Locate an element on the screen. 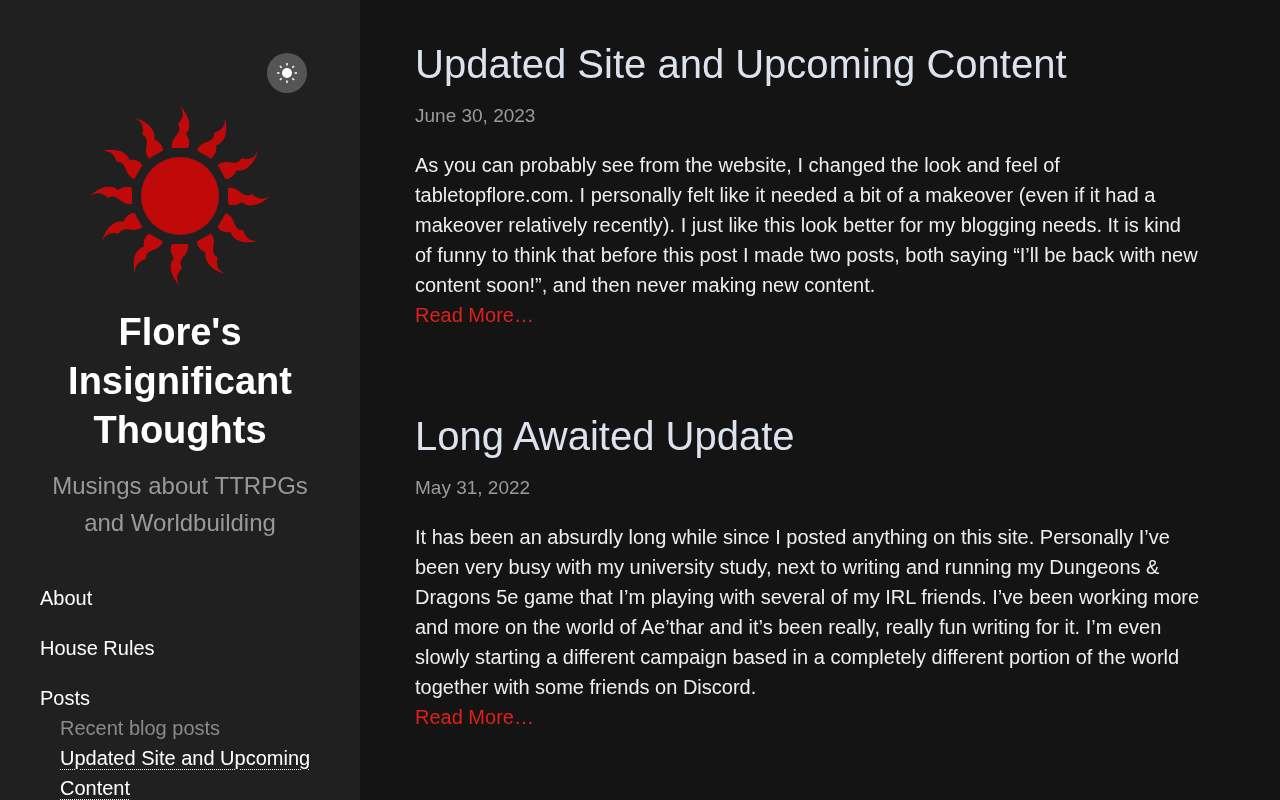  nav-link: About is located at coordinates (66, 598).